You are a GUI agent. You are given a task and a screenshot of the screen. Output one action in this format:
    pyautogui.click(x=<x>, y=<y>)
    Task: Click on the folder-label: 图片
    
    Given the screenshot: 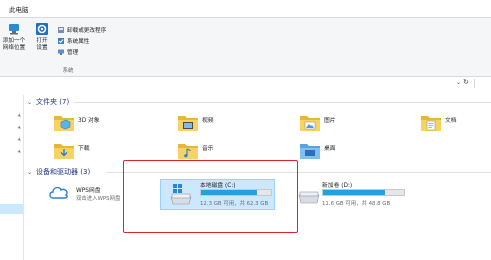 What is the action you would take?
    pyautogui.click(x=330, y=121)
    